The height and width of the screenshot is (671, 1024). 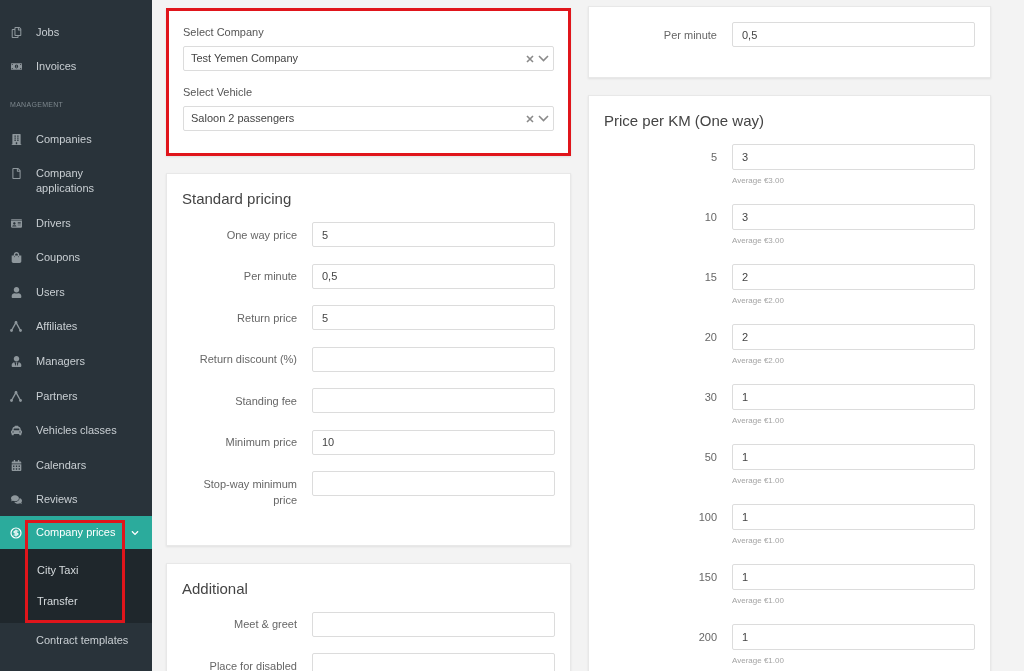 What do you see at coordinates (76, 465) in the screenshot?
I see `sidebar-link: Calendars` at bounding box center [76, 465].